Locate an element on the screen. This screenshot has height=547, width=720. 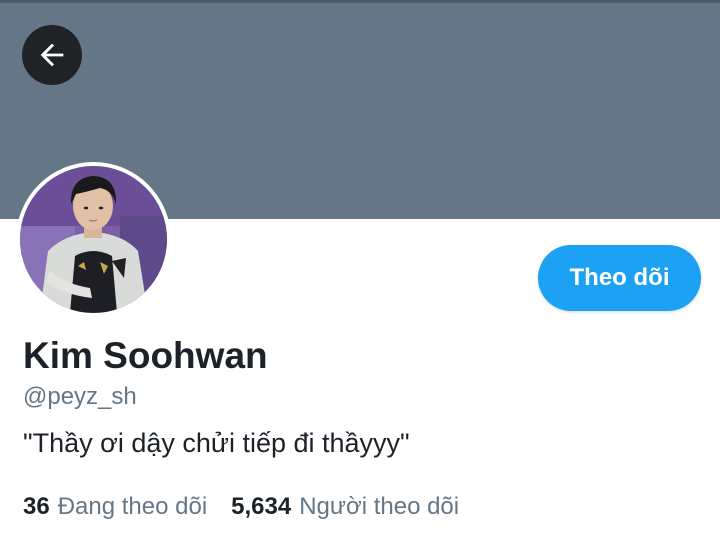
following-stat: 36 Đang theo dõi is located at coordinates (115, 507).